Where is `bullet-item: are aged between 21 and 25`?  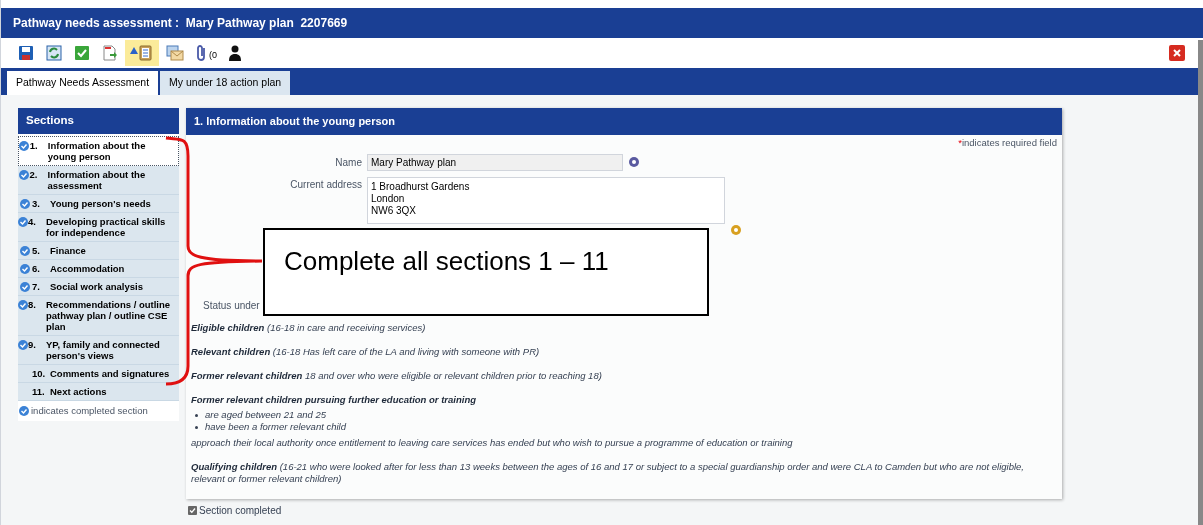 bullet-item: are aged between 21 and 25 is located at coordinates (265, 415).